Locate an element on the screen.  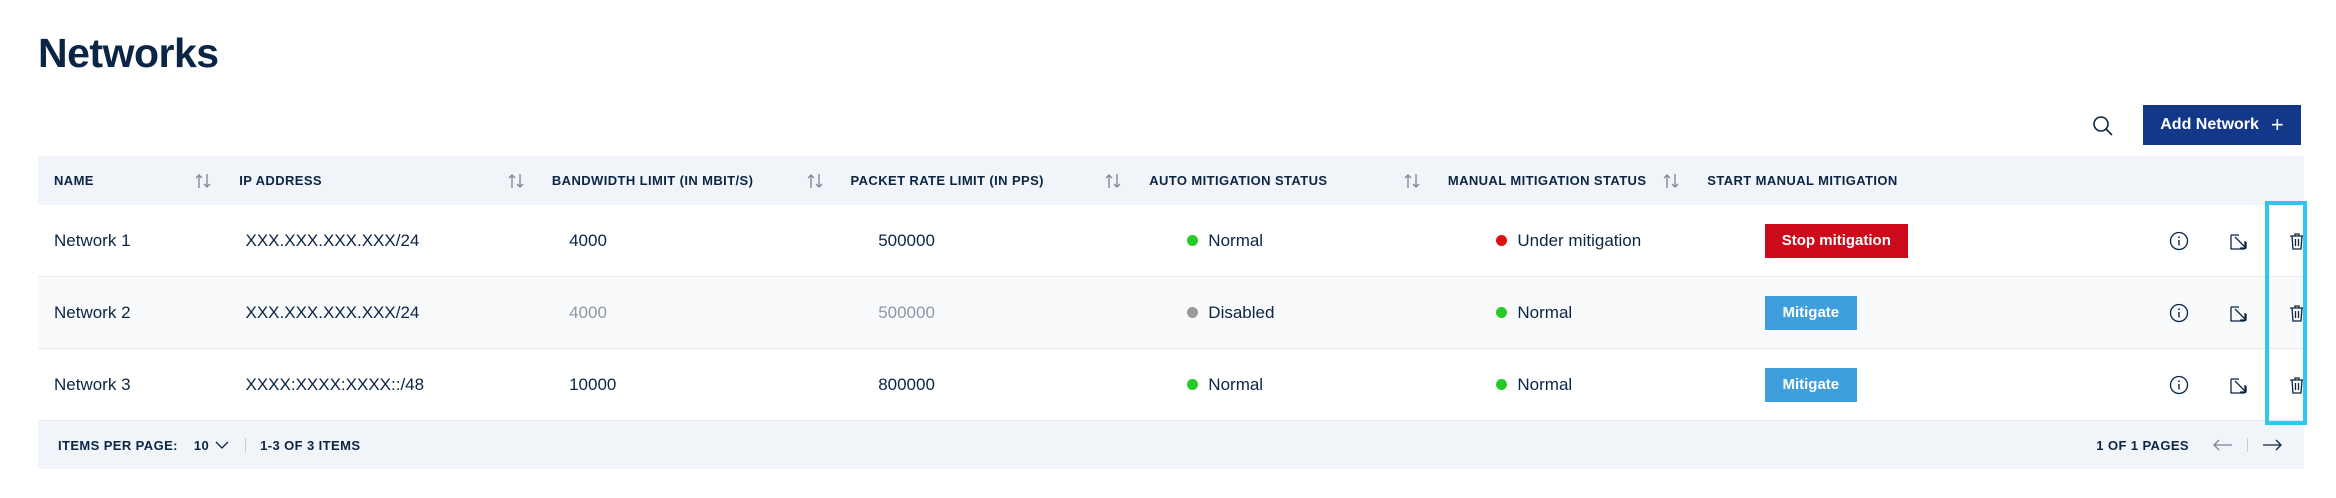
plus-icon: + is located at coordinates (2277, 124).